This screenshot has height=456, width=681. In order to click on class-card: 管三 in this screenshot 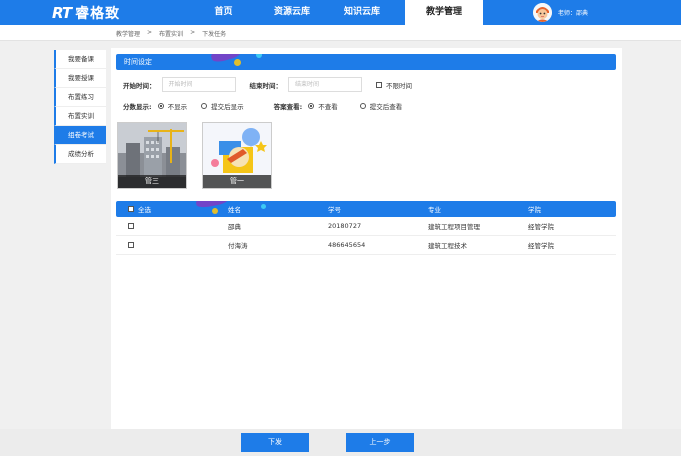, I will do `click(152, 155)`.